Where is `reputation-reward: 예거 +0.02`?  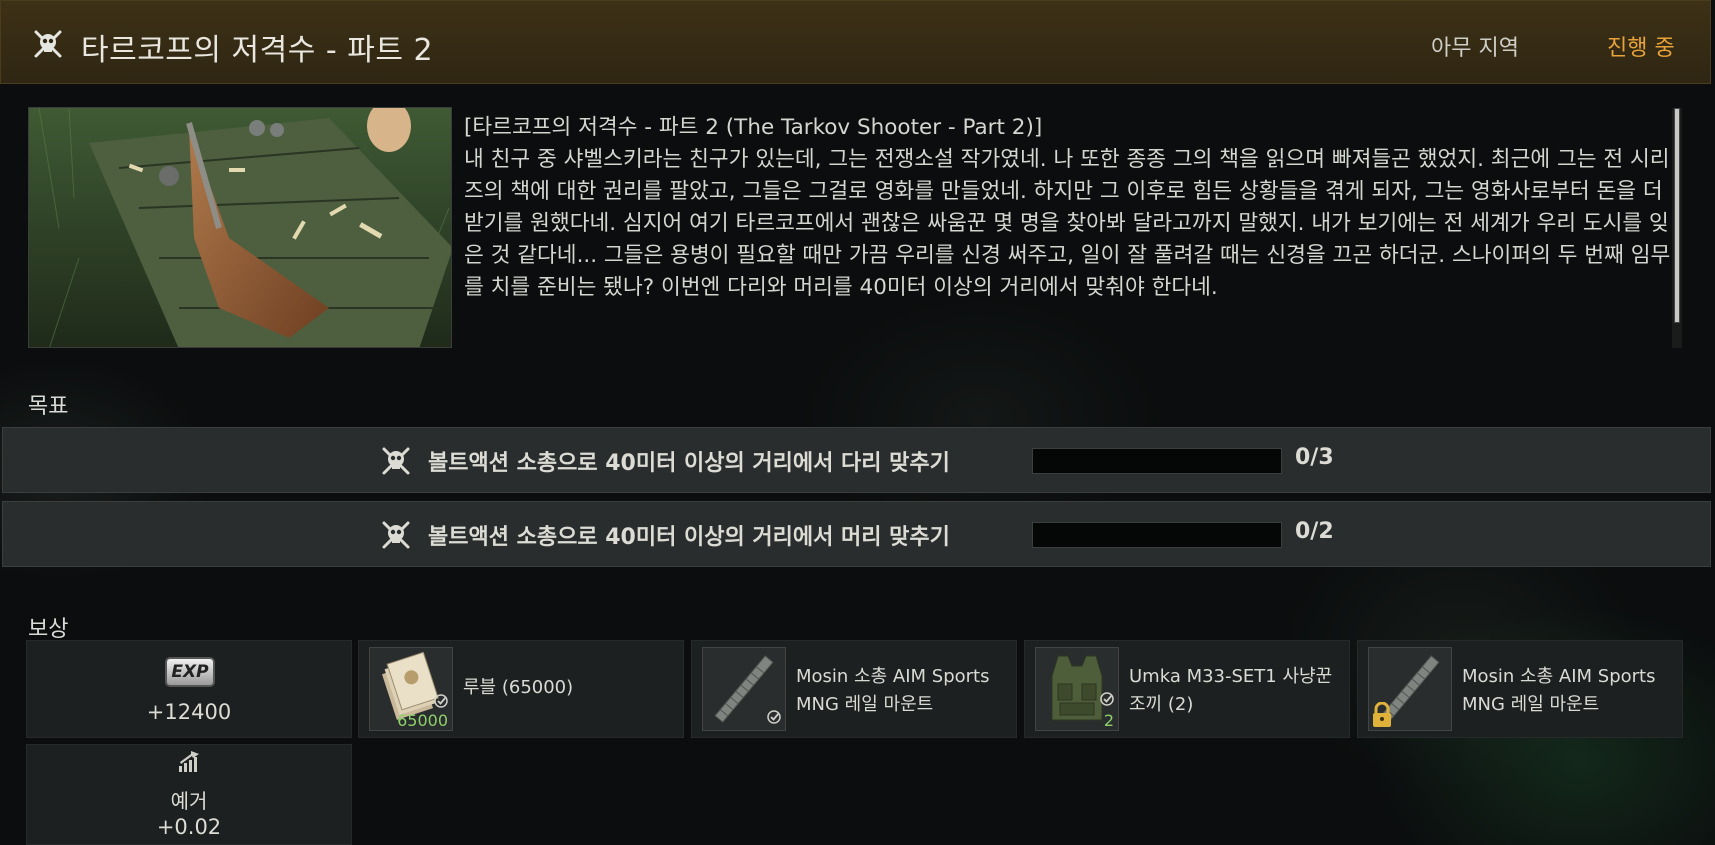
reputation-reward: 예거 +0.02 is located at coordinates (189, 794).